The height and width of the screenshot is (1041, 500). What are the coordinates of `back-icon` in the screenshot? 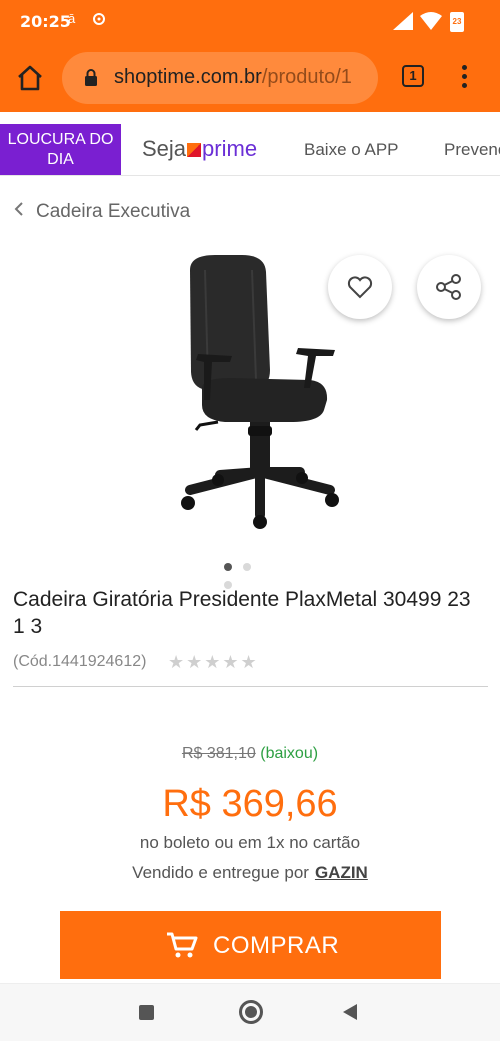 It's located at (350, 1012).